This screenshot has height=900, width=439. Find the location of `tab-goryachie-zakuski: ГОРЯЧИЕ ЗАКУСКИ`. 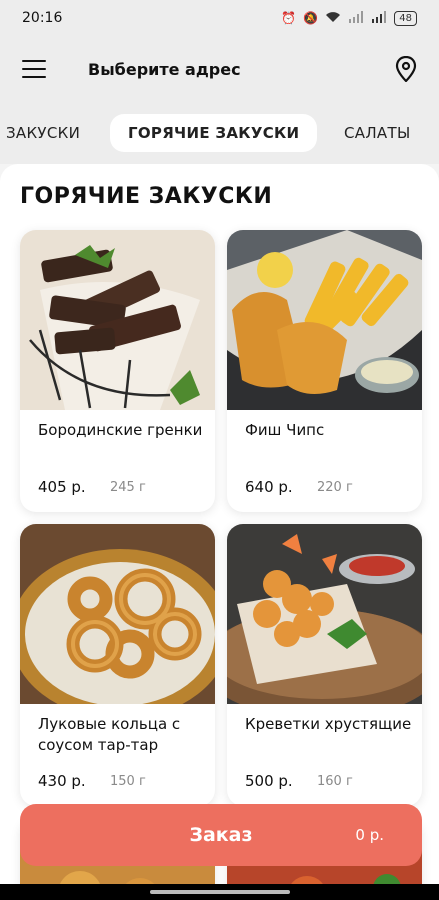

tab-goryachie-zakuski: ГОРЯЧИЕ ЗАКУСКИ is located at coordinates (214, 133).